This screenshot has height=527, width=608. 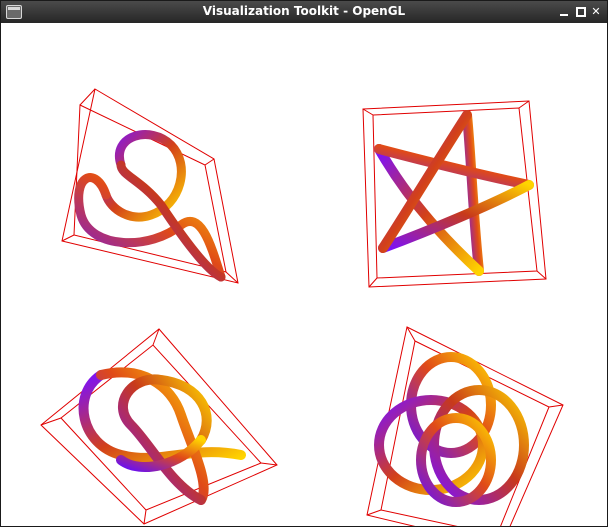 I want to click on maximize-icon, so click(x=580, y=11).